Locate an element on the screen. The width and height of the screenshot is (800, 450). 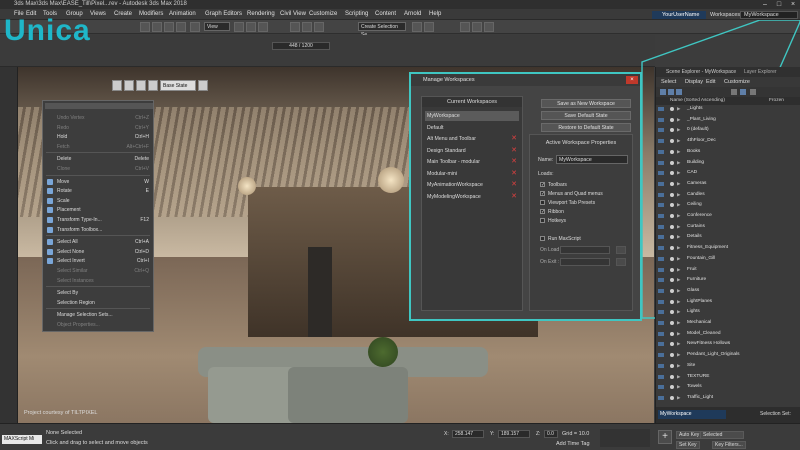
on-load-browse-button is located at coordinates (621, 250).